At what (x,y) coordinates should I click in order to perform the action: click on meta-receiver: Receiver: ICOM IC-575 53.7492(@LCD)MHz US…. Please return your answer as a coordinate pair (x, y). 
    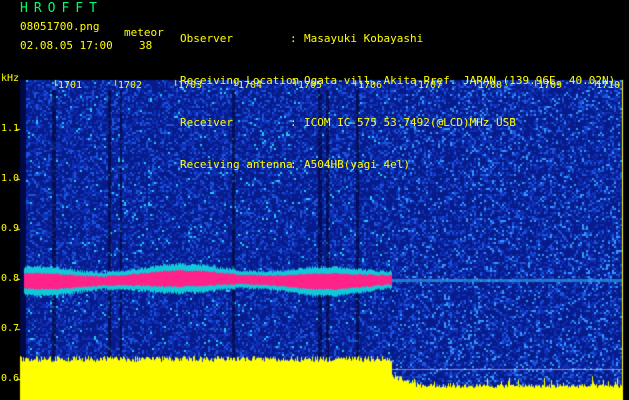
    Looking at the image, I should click on (348, 122).